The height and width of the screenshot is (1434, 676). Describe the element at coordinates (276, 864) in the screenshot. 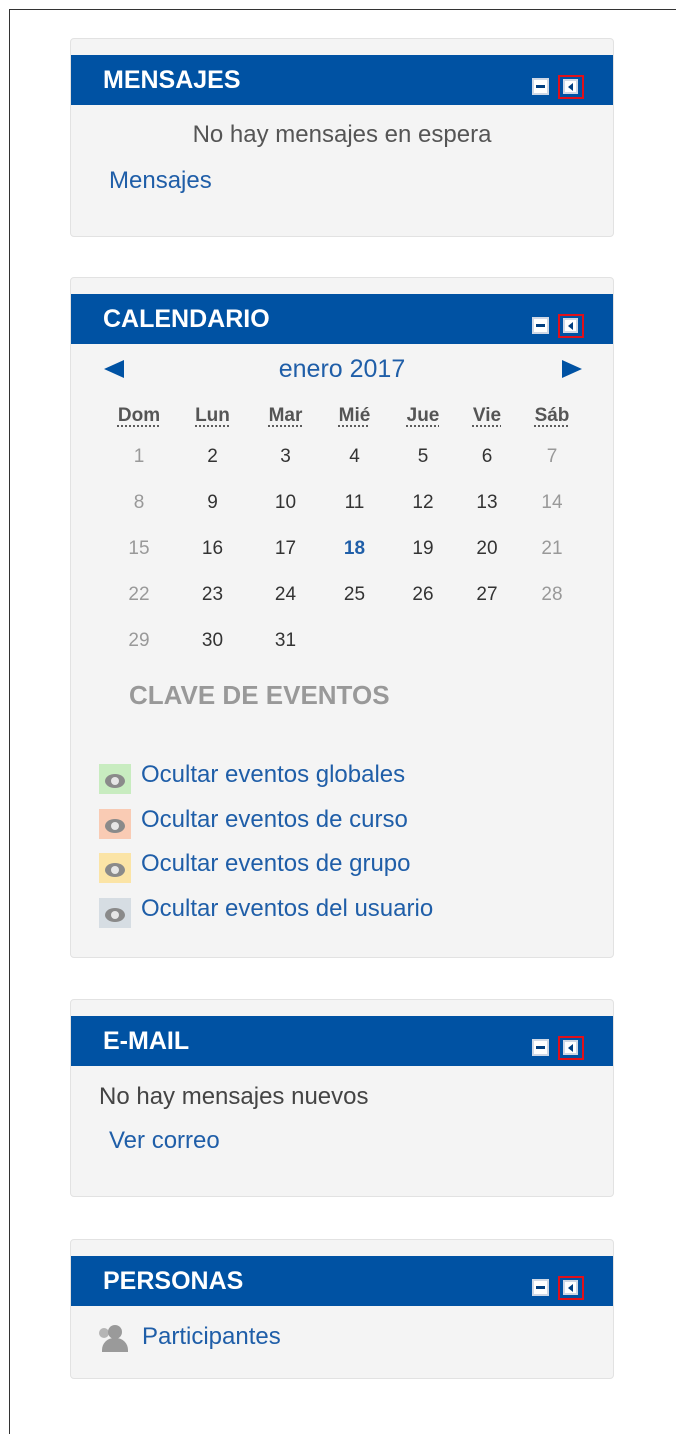

I see `event-filter-label: Ocultar eventos de grupo` at that location.